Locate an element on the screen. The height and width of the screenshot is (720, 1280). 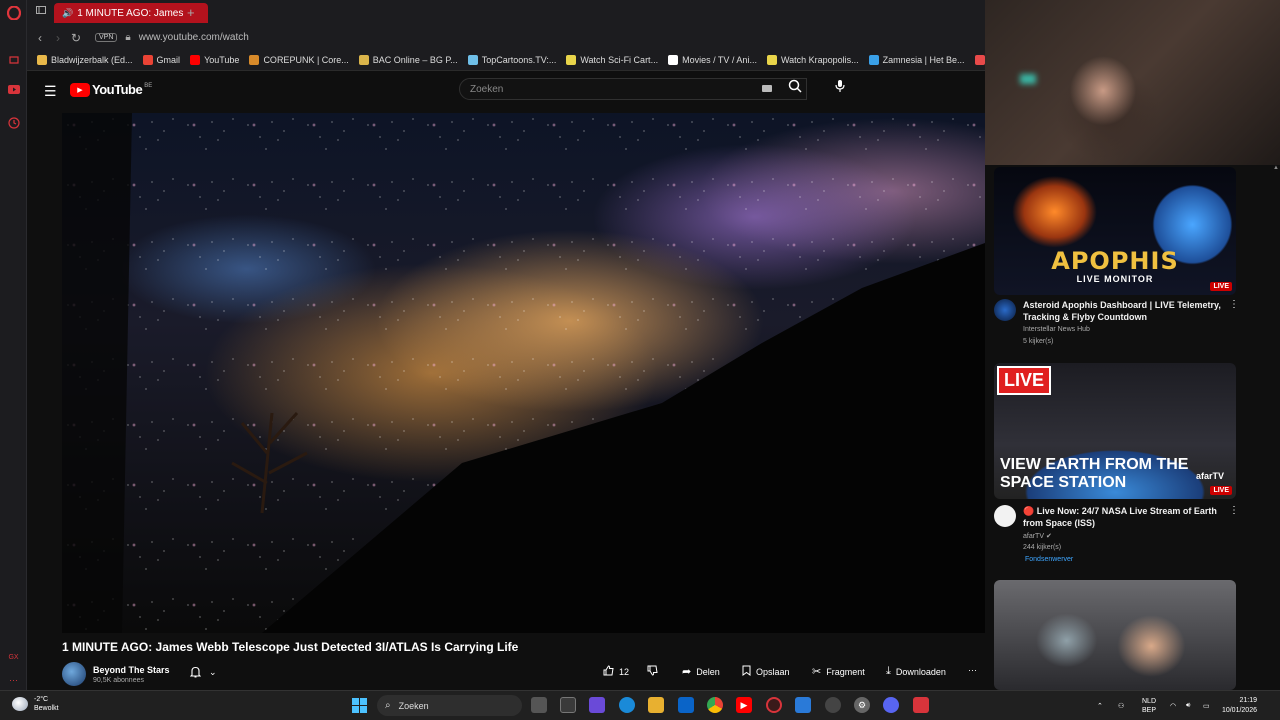
reload-icon: ↻ is located at coordinates (76, 38).